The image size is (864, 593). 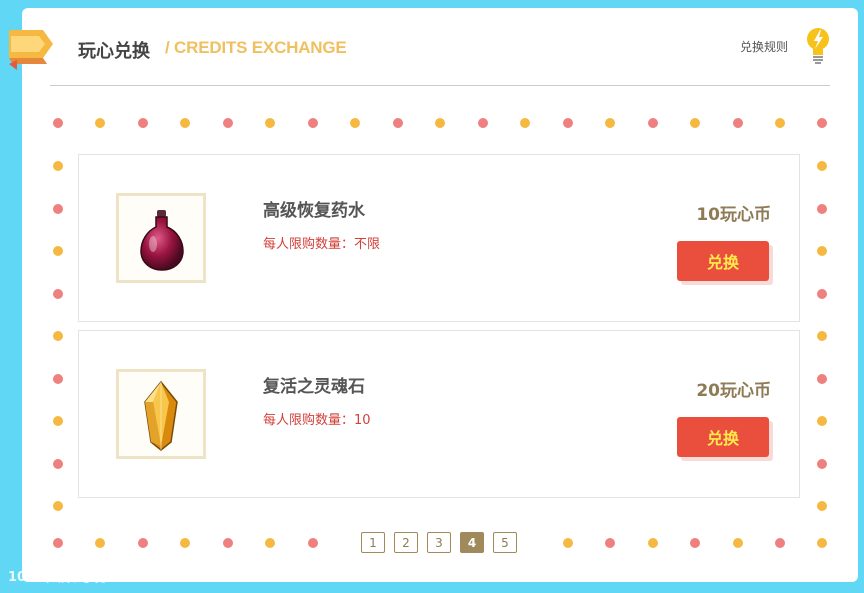 What do you see at coordinates (362, 420) in the screenshot?
I see `purchase-limit-value: 10` at bounding box center [362, 420].